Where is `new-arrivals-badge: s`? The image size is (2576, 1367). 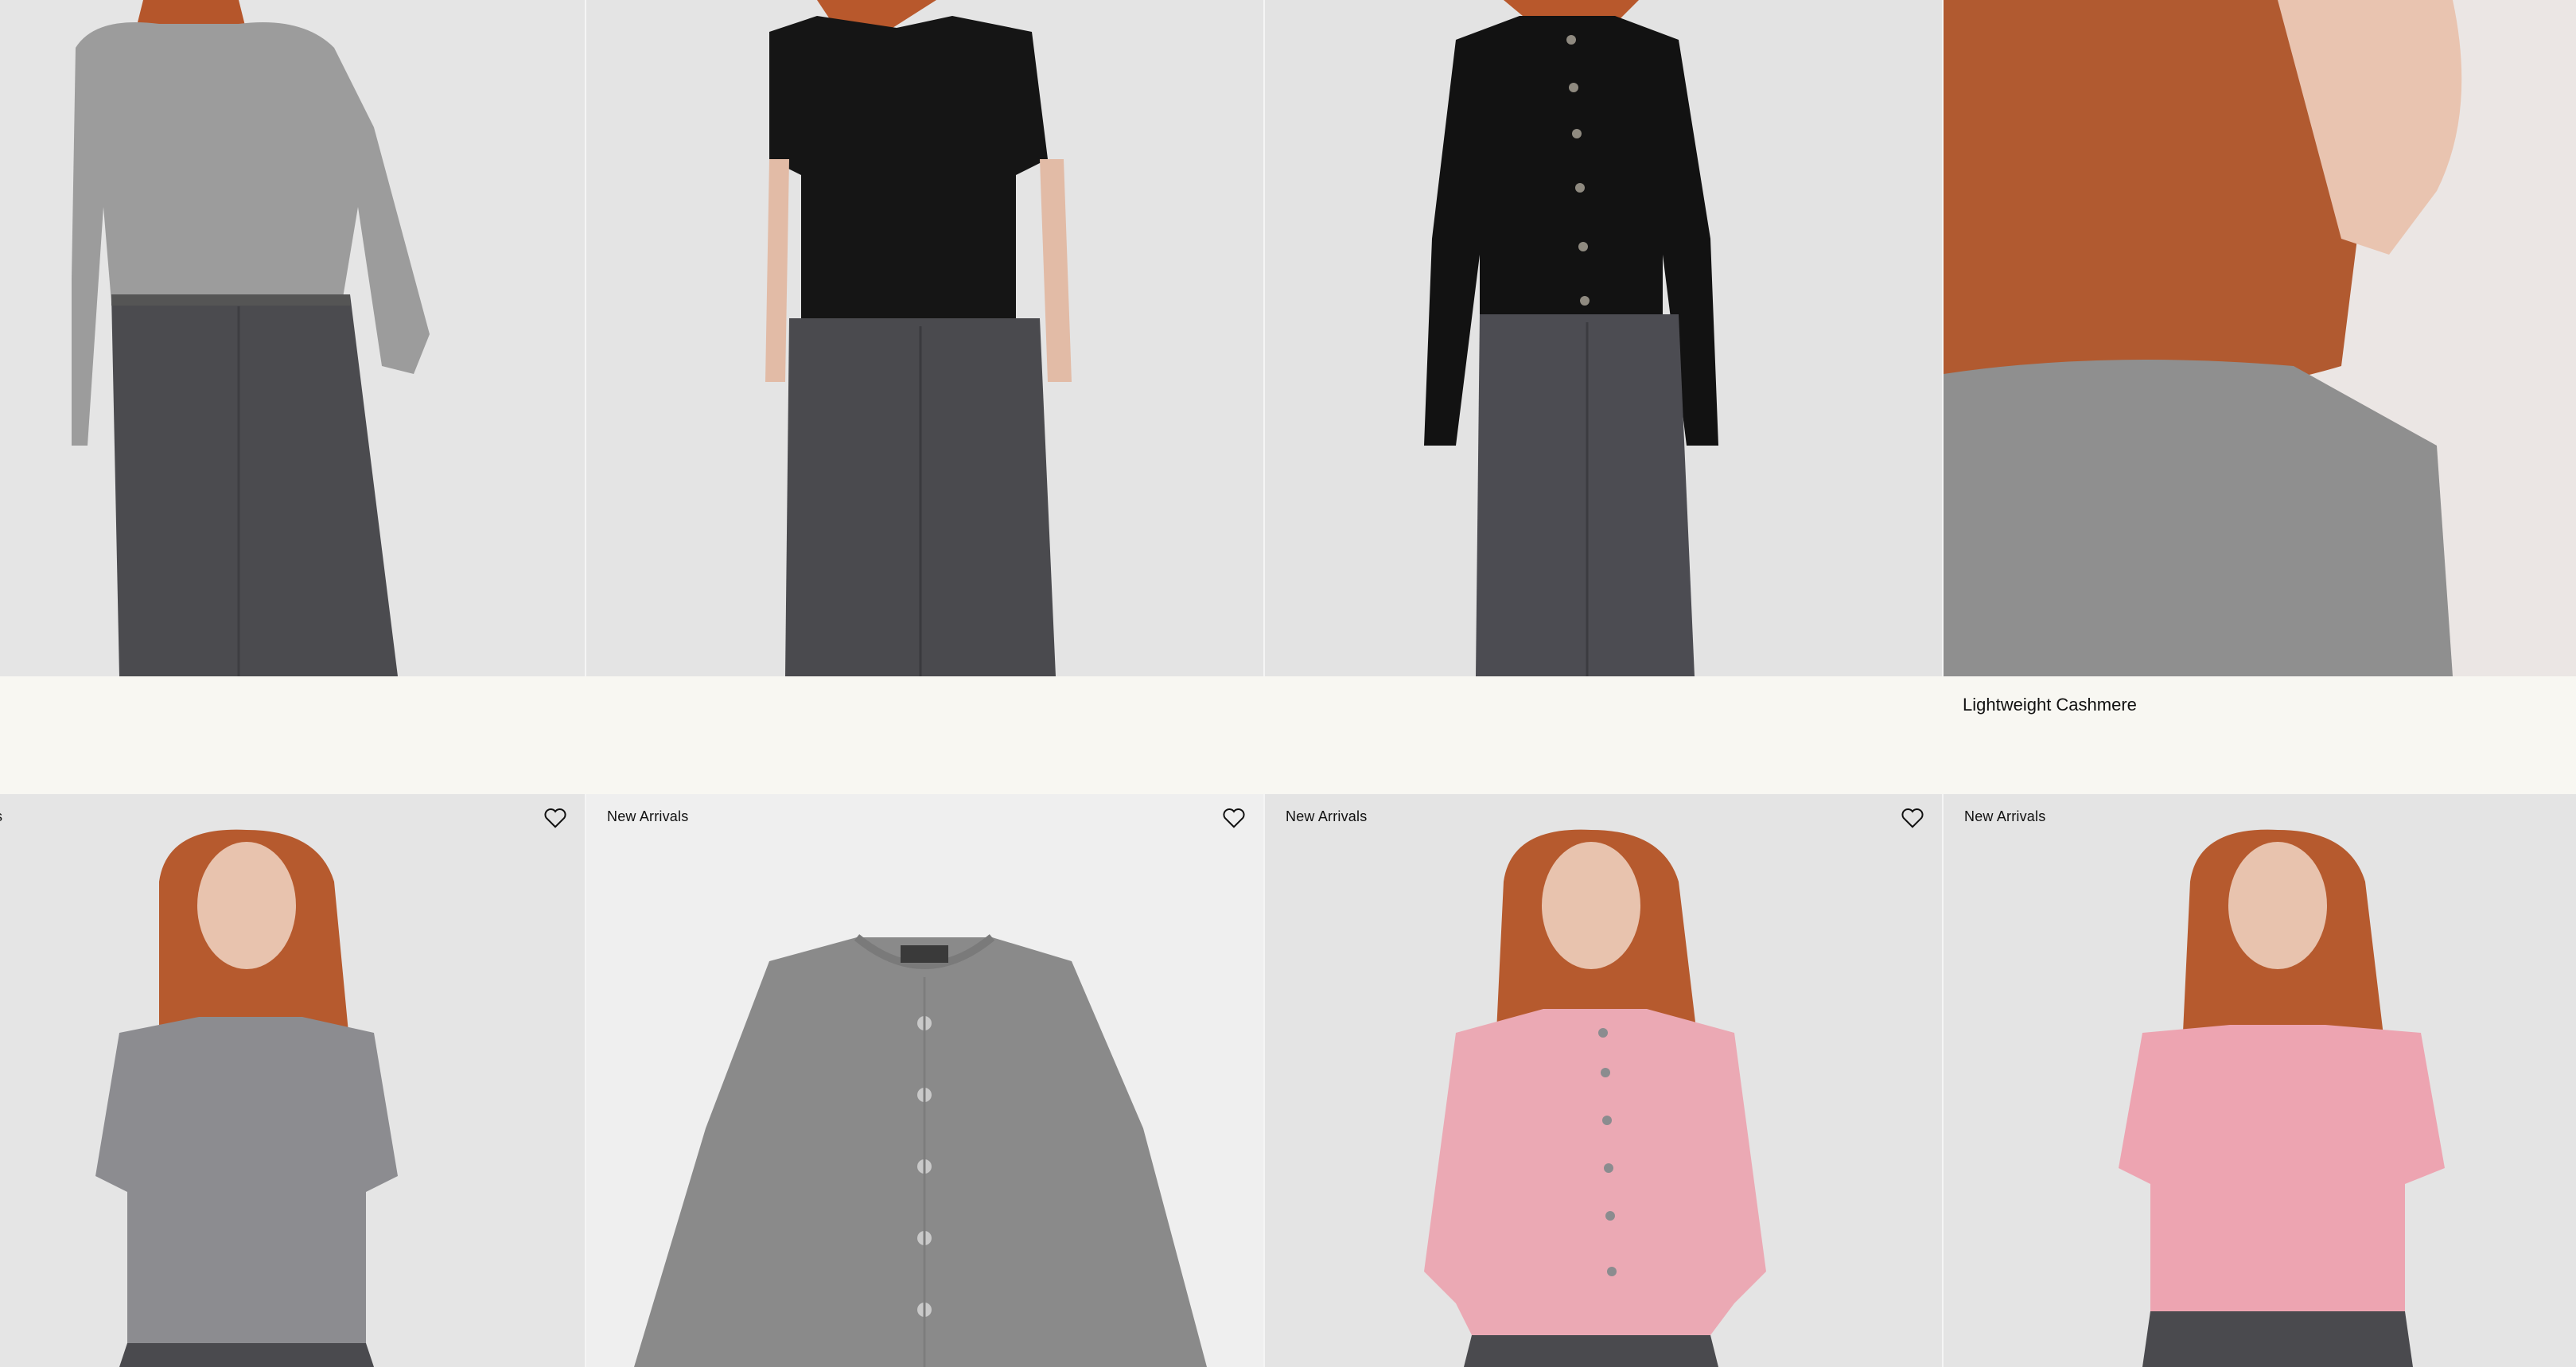 new-arrivals-badge: s is located at coordinates (1, 817).